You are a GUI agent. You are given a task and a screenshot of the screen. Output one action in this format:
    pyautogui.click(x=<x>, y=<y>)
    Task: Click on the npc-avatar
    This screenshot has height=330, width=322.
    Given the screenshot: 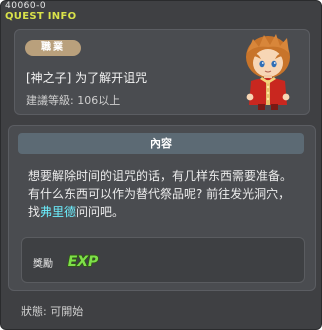 What is the action you would take?
    pyautogui.click(x=268, y=72)
    